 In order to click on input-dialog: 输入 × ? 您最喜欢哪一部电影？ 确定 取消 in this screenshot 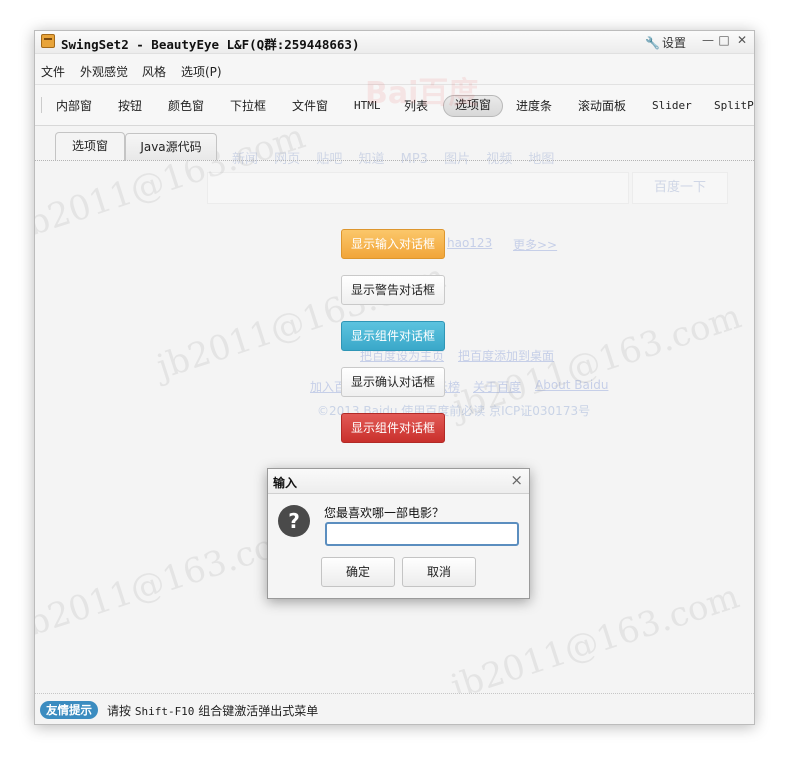, I will do `click(398, 533)`.